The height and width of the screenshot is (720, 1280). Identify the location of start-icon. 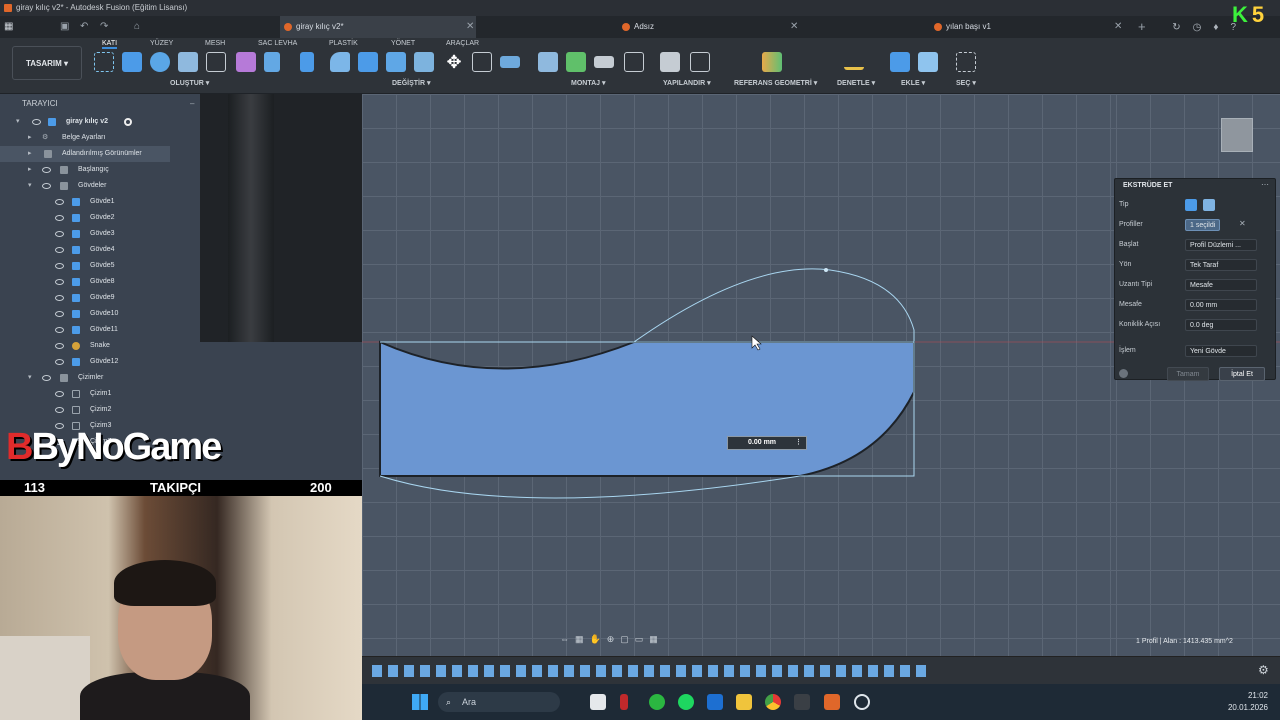
(420, 702).